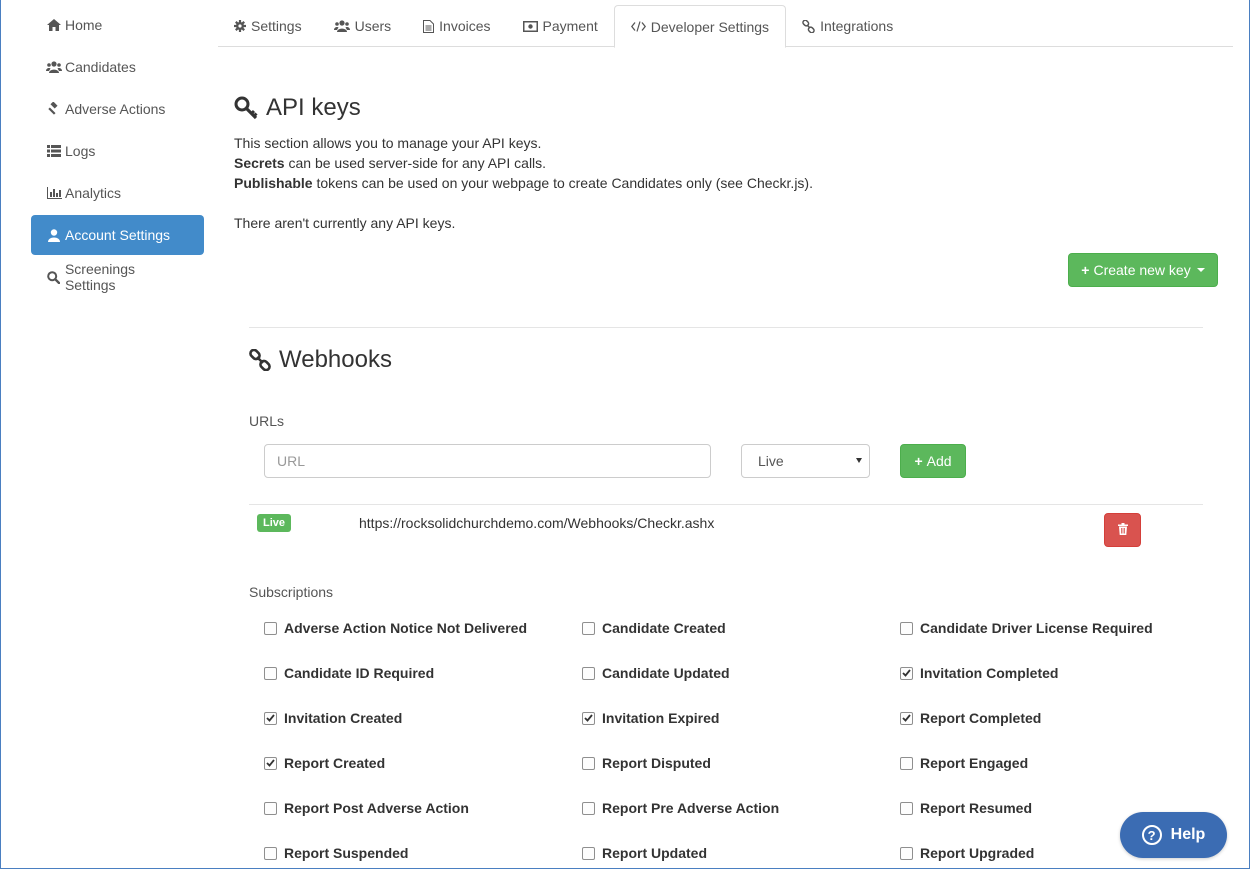 The image size is (1250, 869). What do you see at coordinates (1200, 270) in the screenshot?
I see `caret-down-icon` at bounding box center [1200, 270].